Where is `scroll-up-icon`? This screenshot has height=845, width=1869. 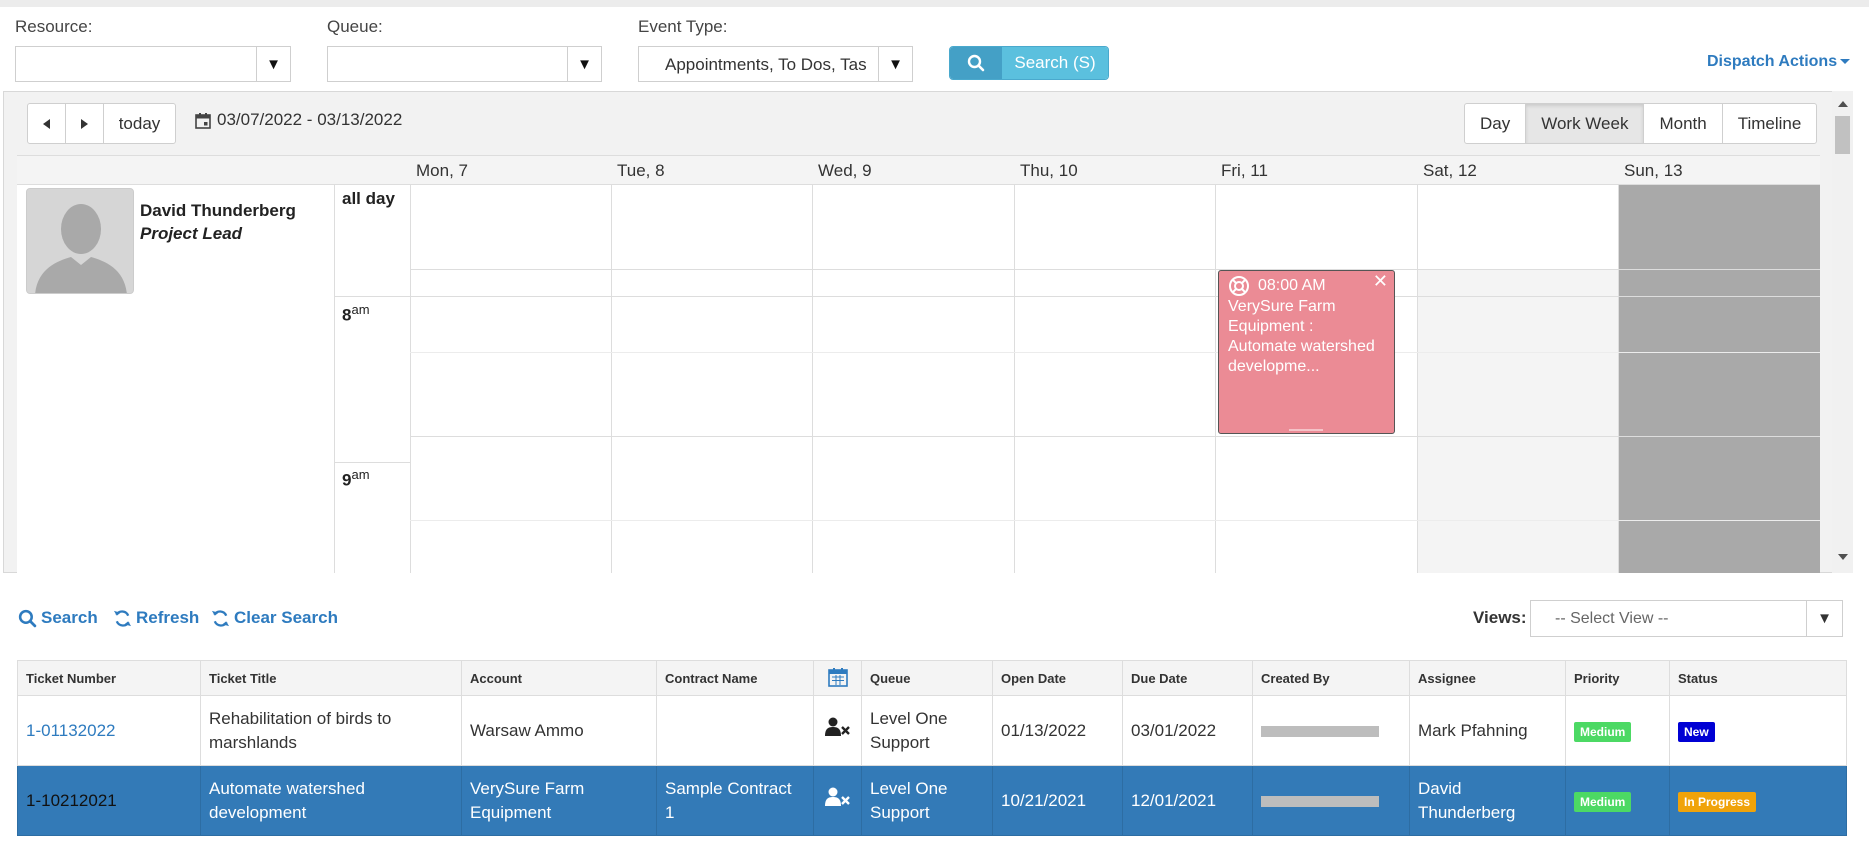 scroll-up-icon is located at coordinates (1843, 104).